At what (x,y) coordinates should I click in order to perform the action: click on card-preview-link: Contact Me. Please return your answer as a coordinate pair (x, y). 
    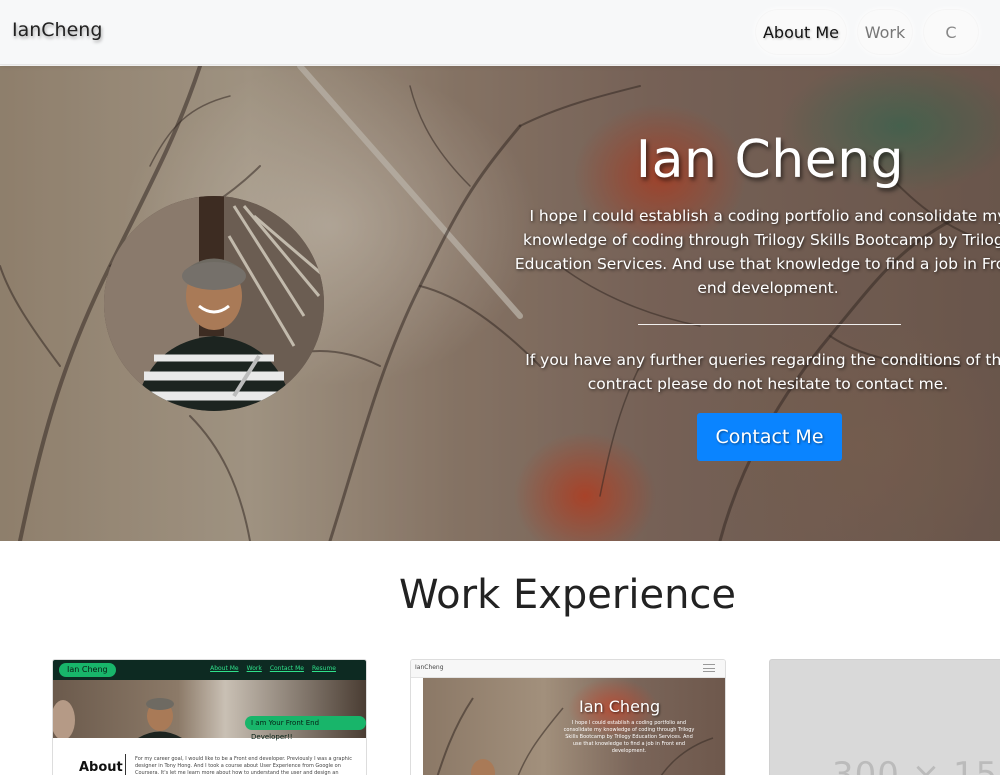
    Looking at the image, I should click on (286, 668).